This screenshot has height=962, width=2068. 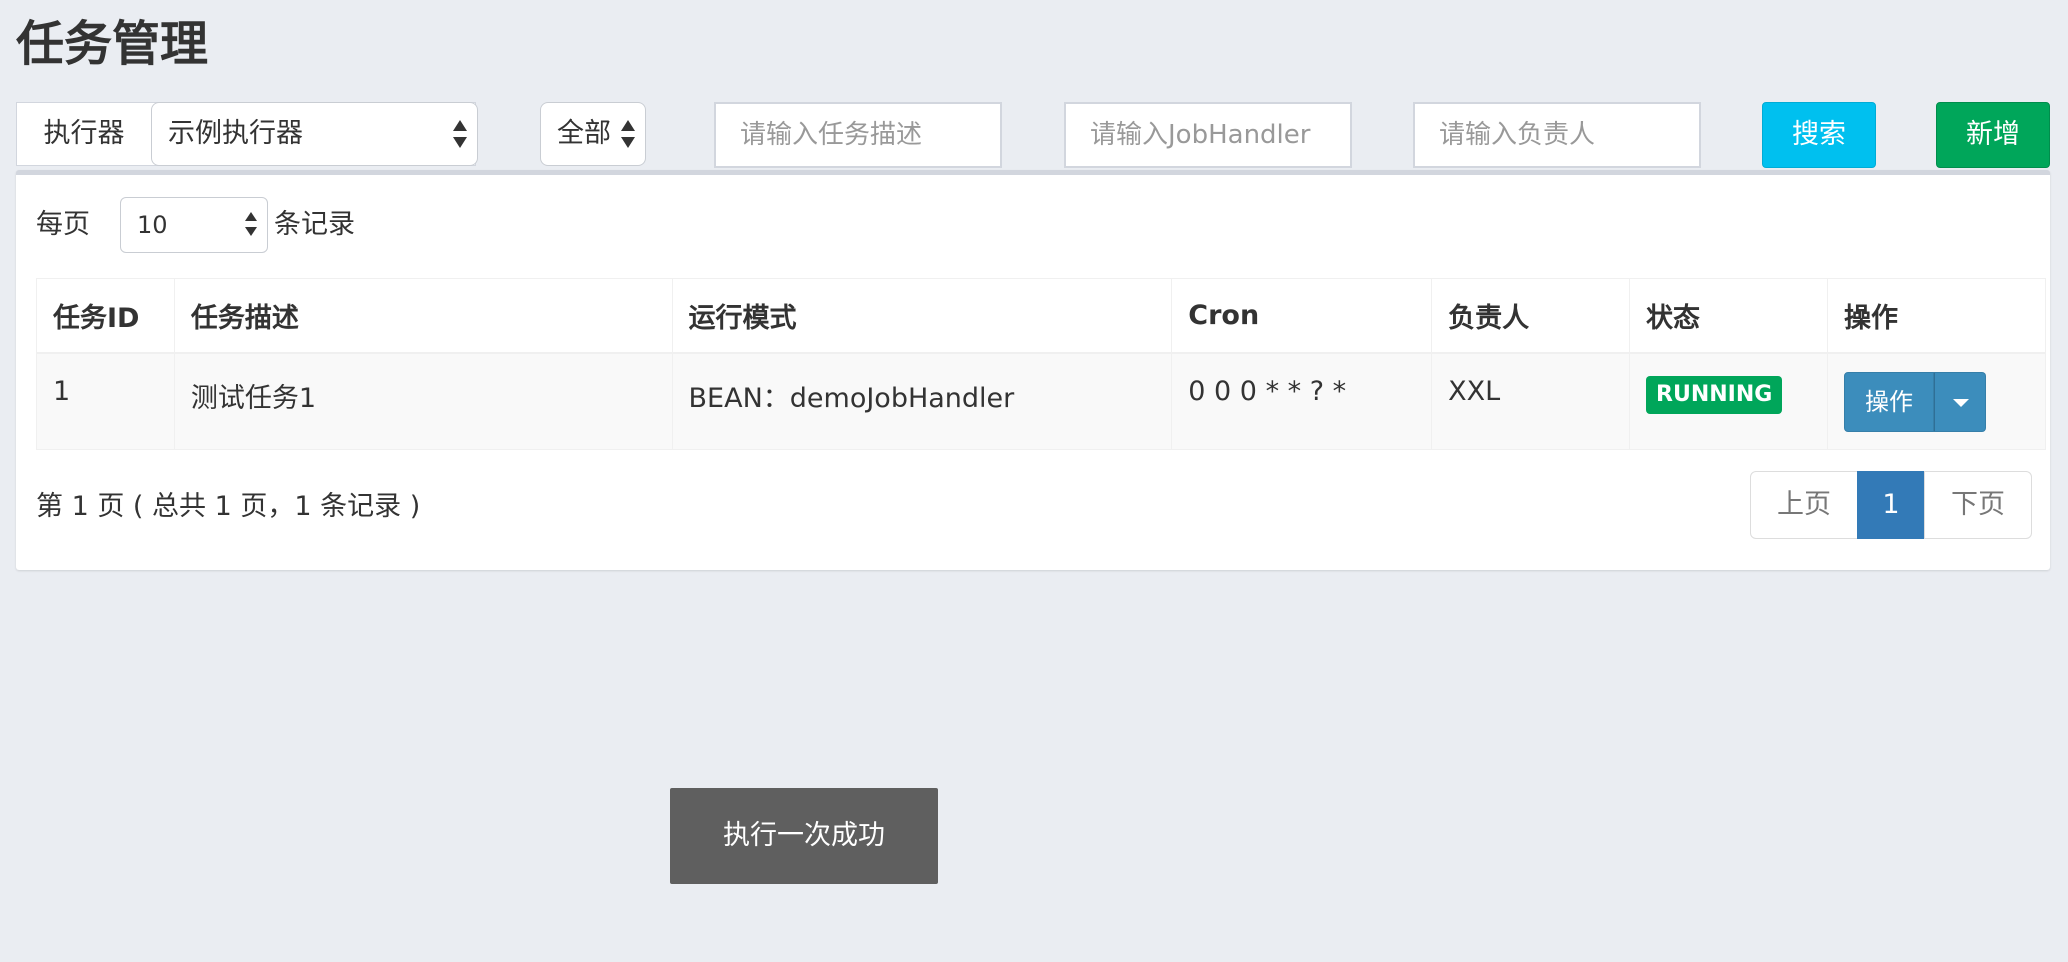 What do you see at coordinates (1208, 135) in the screenshot?
I see `job-handler-input` at bounding box center [1208, 135].